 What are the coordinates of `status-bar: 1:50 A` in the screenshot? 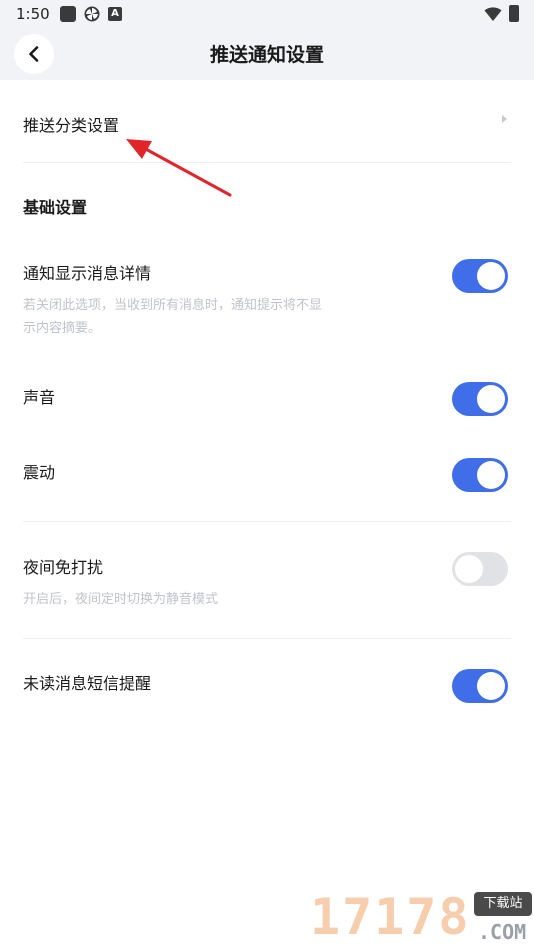 It's located at (267, 14).